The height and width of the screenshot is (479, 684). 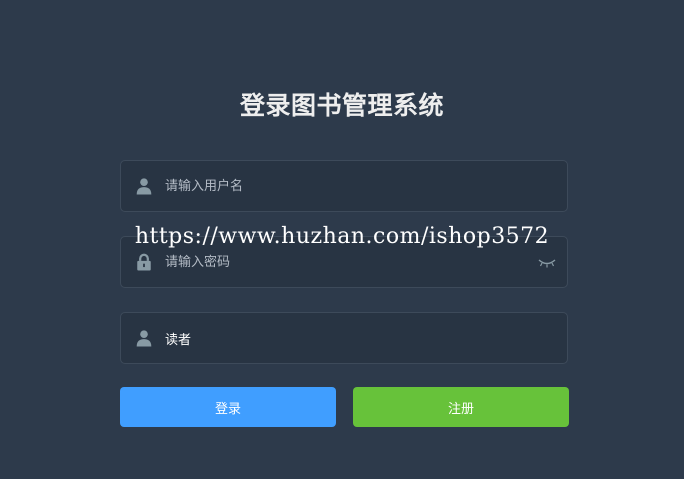 I want to click on lock-icon, so click(x=144, y=262).